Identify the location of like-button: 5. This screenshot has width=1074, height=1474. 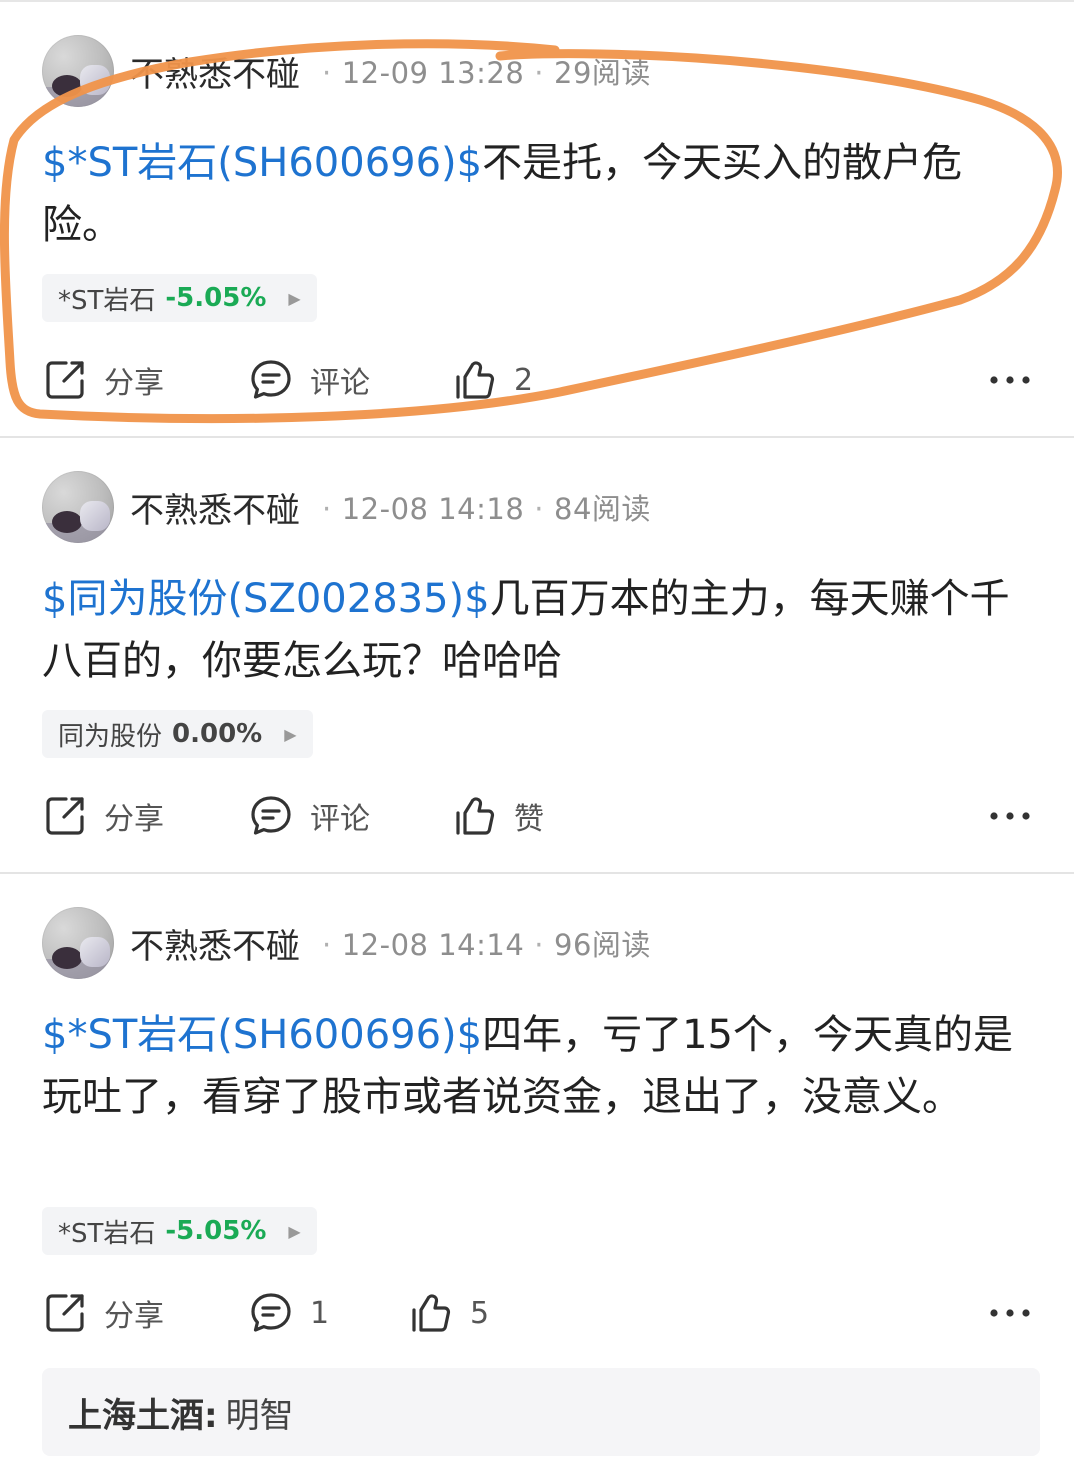
(448, 1313).